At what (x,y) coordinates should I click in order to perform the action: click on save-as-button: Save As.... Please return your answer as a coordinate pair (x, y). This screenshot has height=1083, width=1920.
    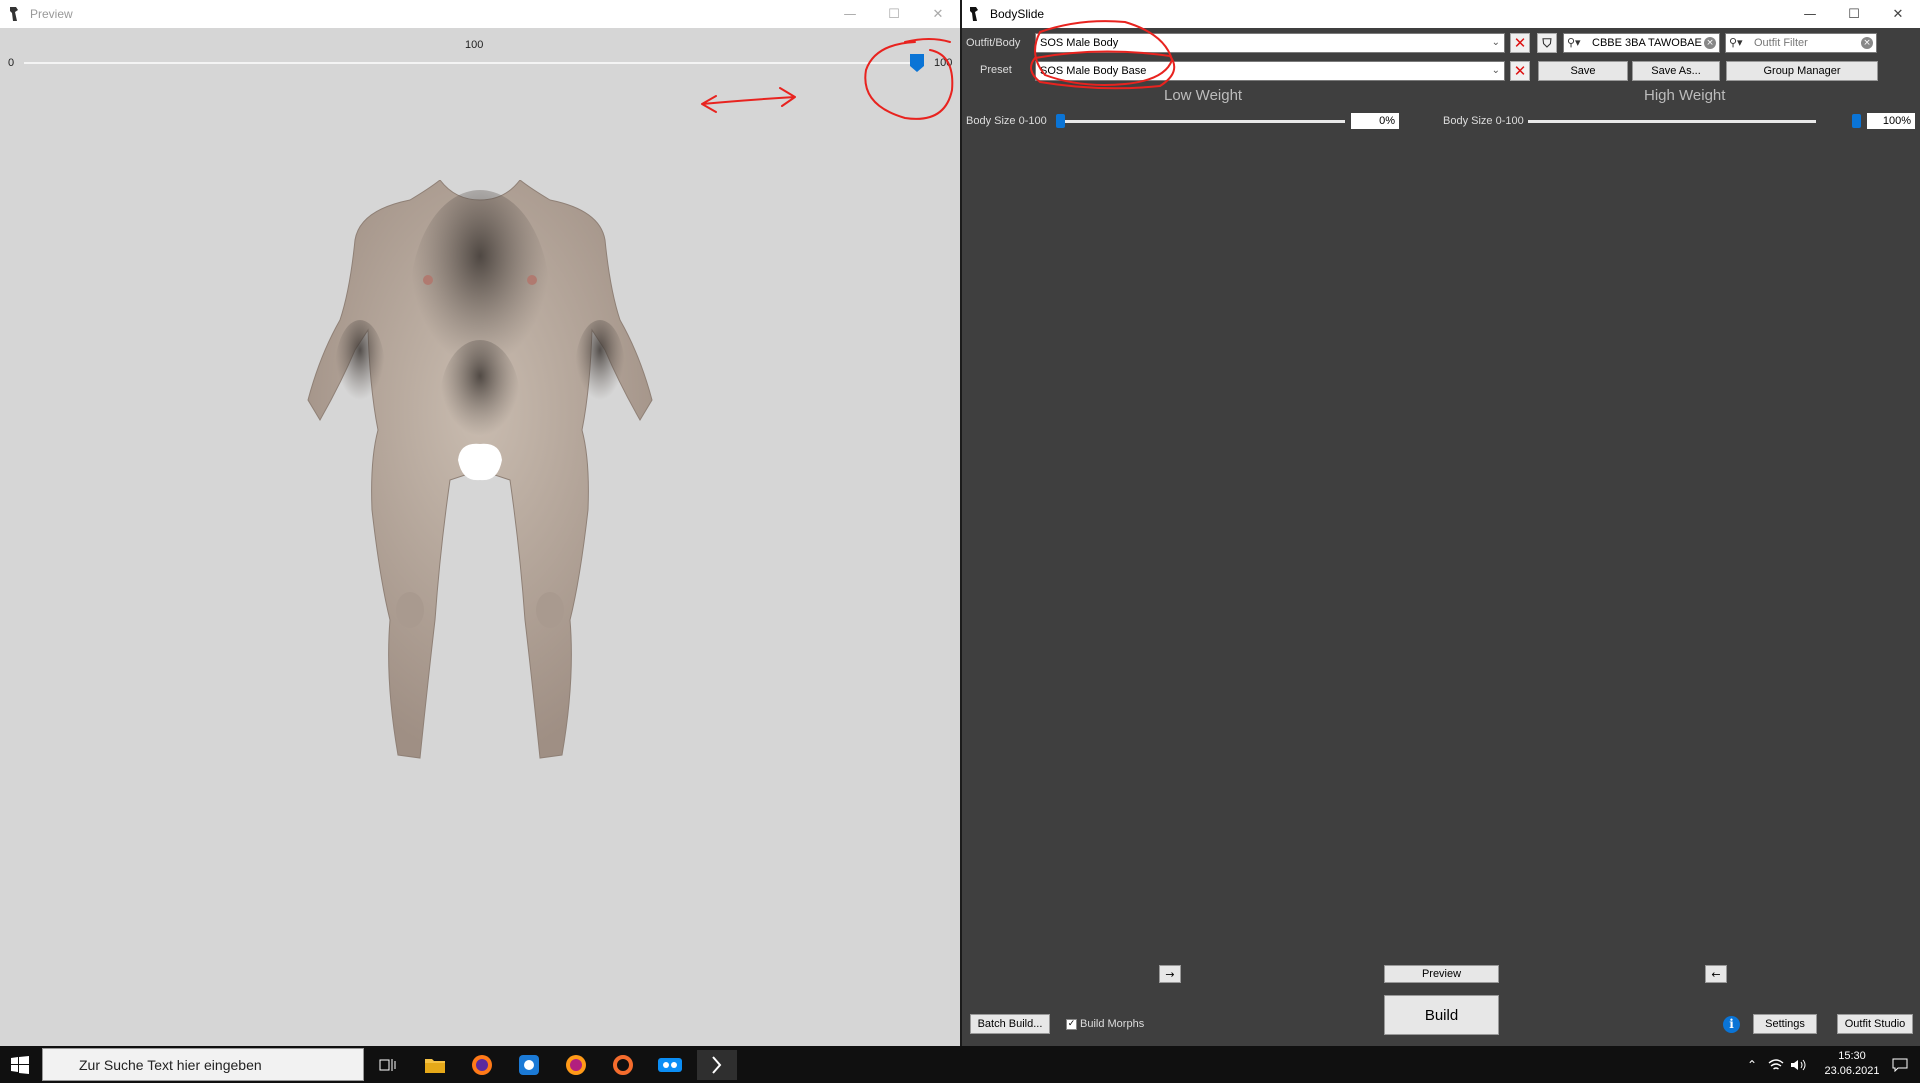
    Looking at the image, I should click on (1676, 71).